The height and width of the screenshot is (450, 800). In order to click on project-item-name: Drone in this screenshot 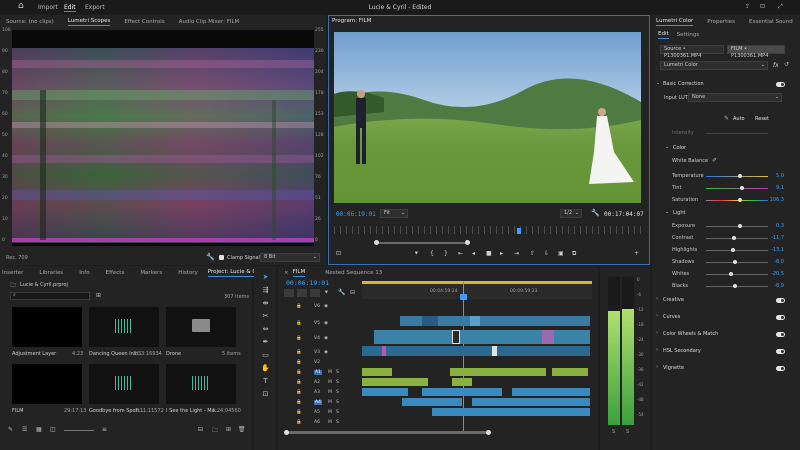, I will do `click(173, 354)`.